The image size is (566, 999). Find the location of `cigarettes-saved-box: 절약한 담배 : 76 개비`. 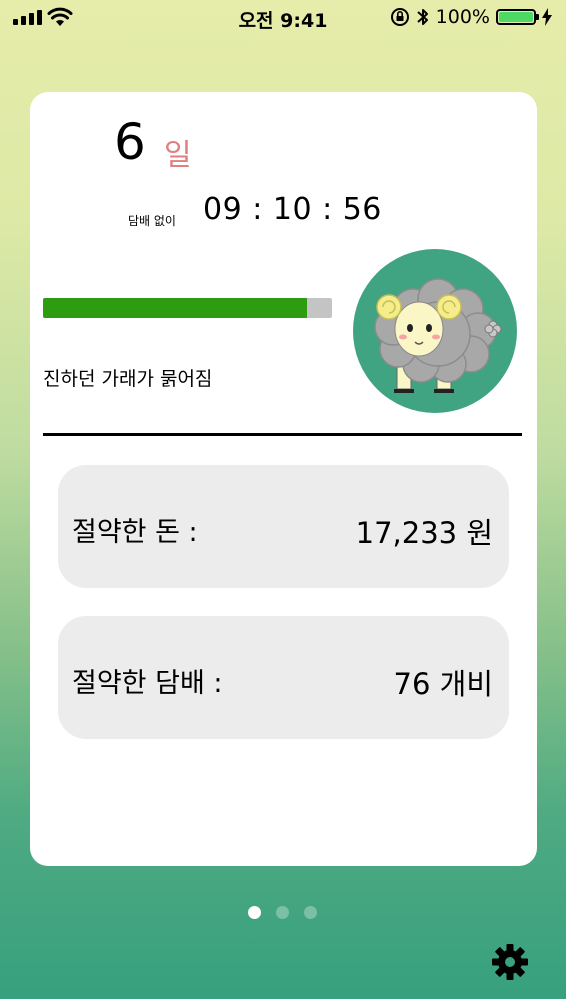

cigarettes-saved-box: 절약한 담배 : 76 개비 is located at coordinates (283, 677).